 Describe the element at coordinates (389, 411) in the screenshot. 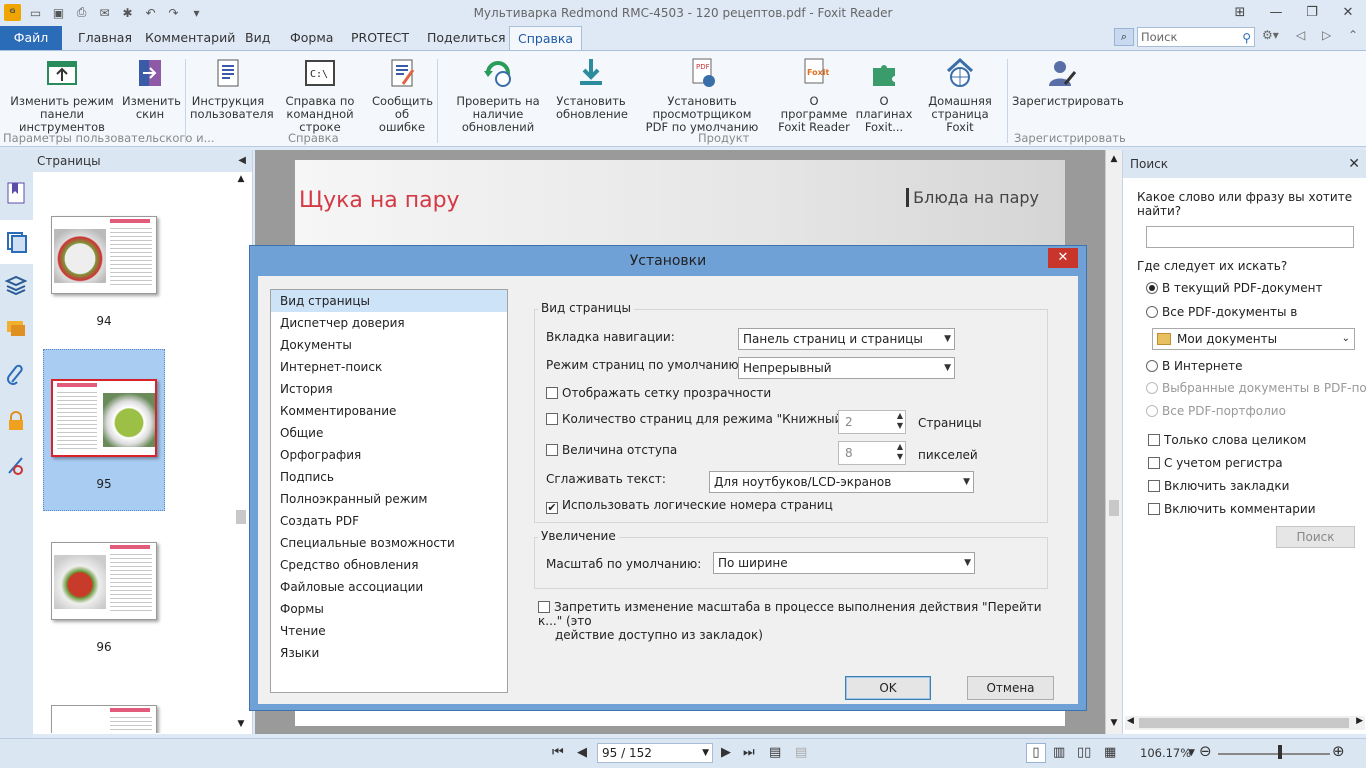

I see `category-item: Комментирование` at that location.